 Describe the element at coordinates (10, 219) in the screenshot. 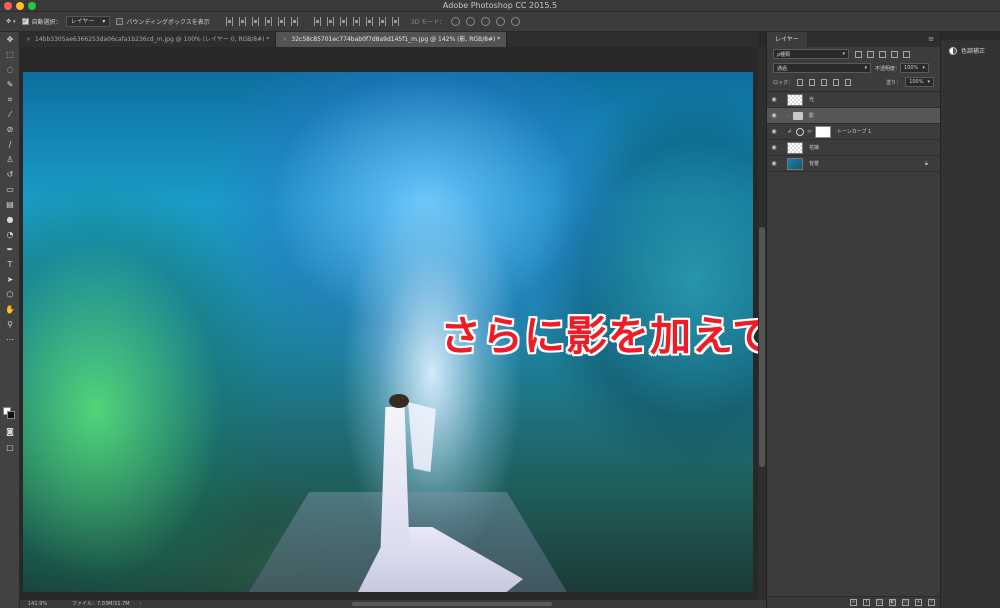

I see `blur-tool: ●` at that location.